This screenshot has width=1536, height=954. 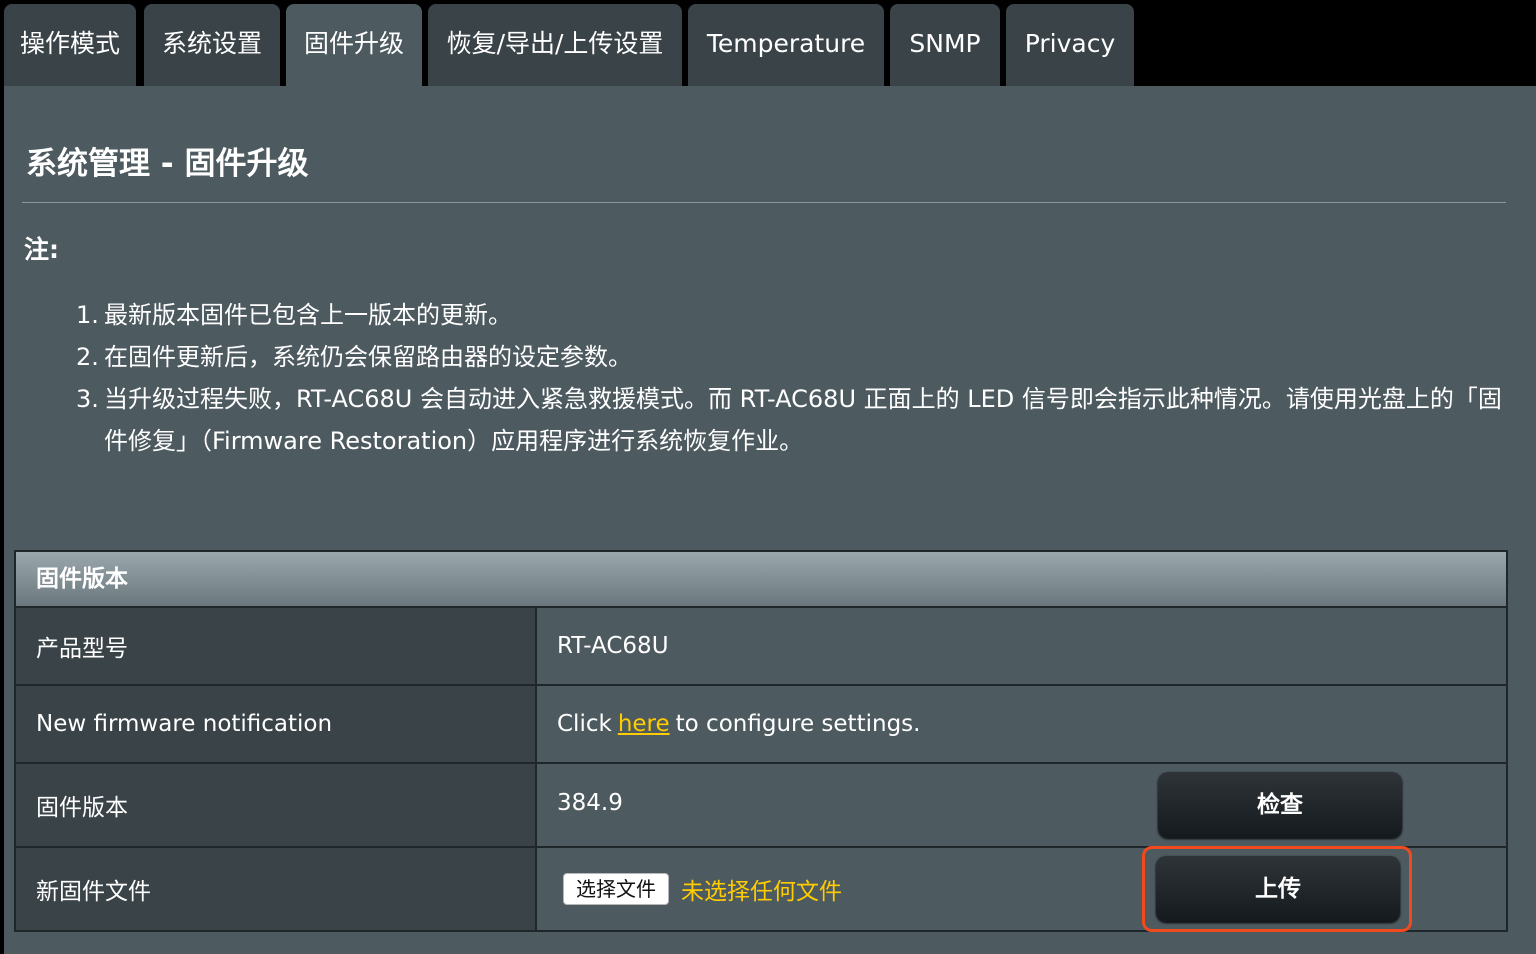 I want to click on table-header: 固件版本, so click(x=761, y=580).